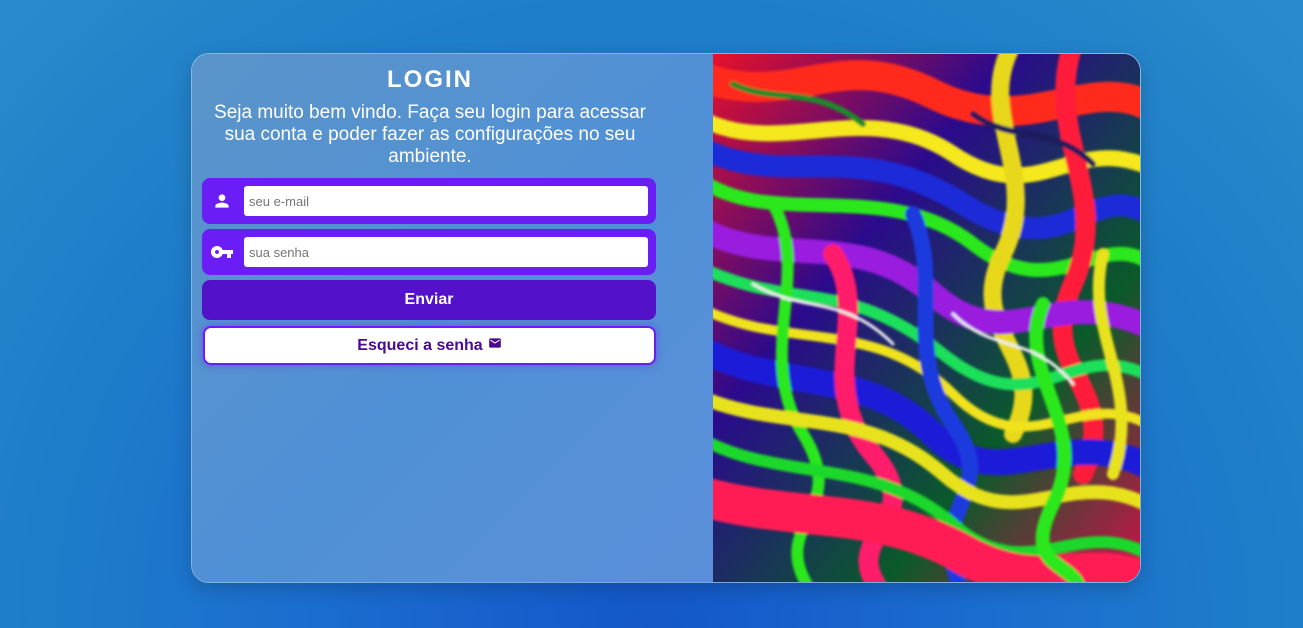 The image size is (1303, 628). What do you see at coordinates (420, 345) in the screenshot?
I see `forgot-password-label: Esqueci a senha` at bounding box center [420, 345].